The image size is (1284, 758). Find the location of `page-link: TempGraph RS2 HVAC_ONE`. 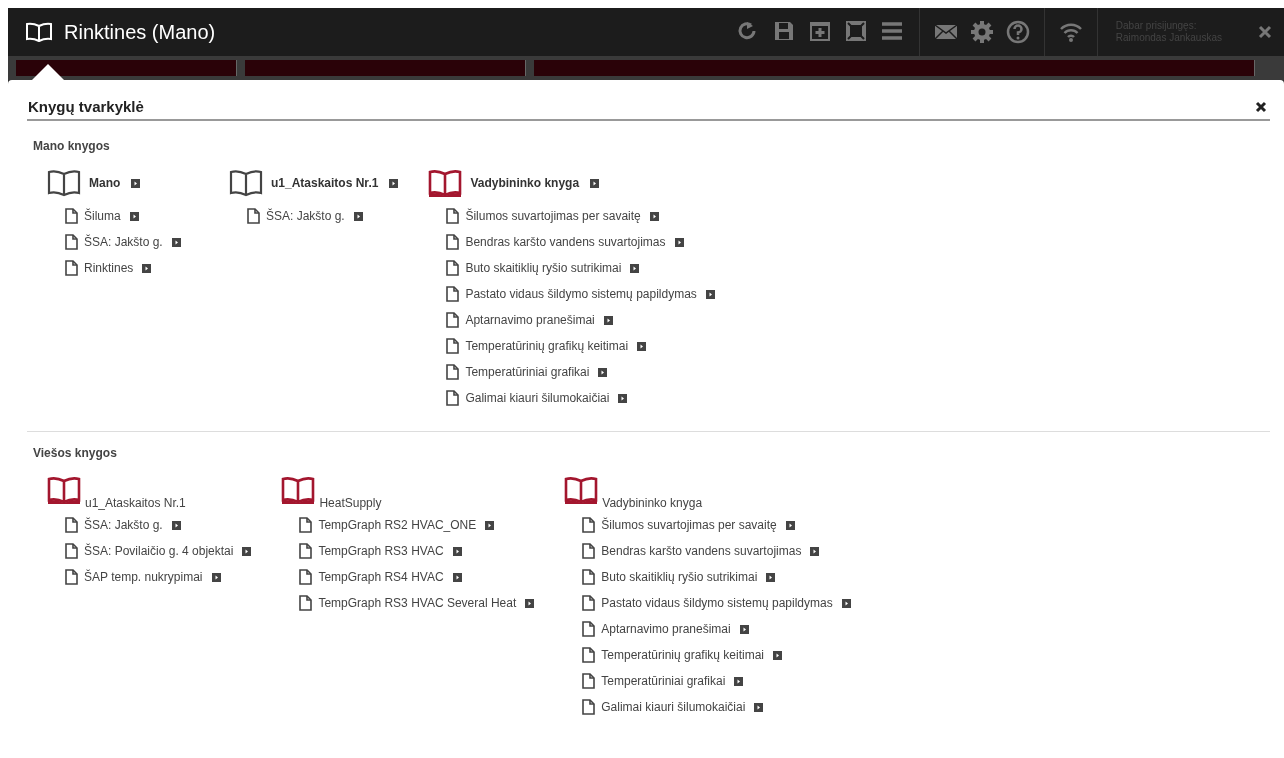

page-link: TempGraph RS2 HVAC_ONE is located at coordinates (397, 525).